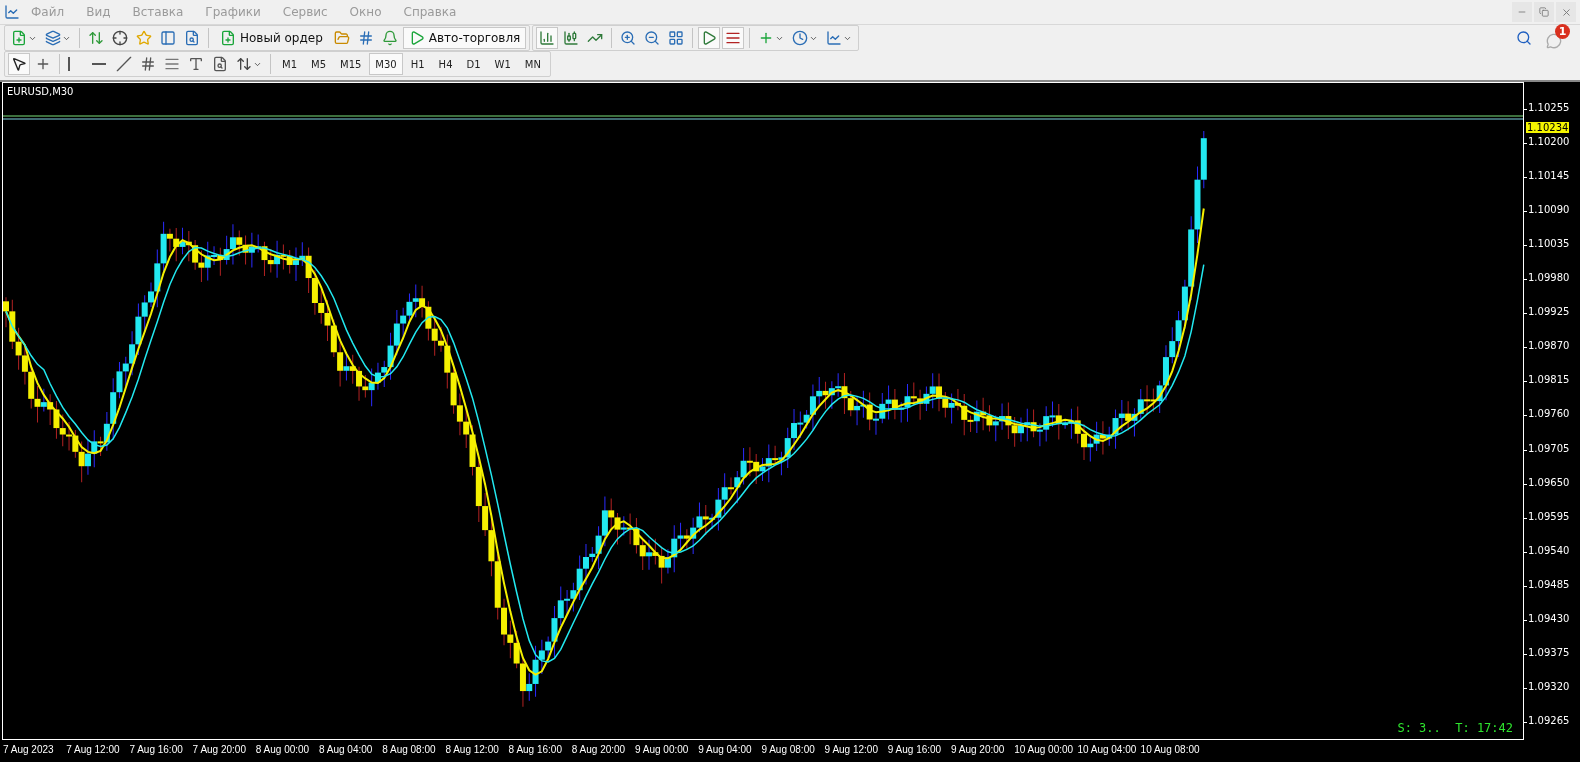 The width and height of the screenshot is (1580, 762). Describe the element at coordinates (851, 749) in the screenshot. I see `time-label: 9 Aug 12:00` at that location.